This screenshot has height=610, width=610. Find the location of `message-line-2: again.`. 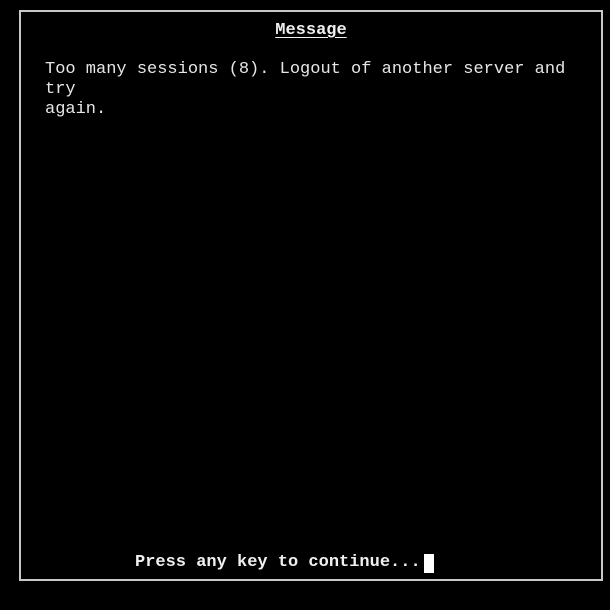

message-line-2: again. is located at coordinates (76, 109).